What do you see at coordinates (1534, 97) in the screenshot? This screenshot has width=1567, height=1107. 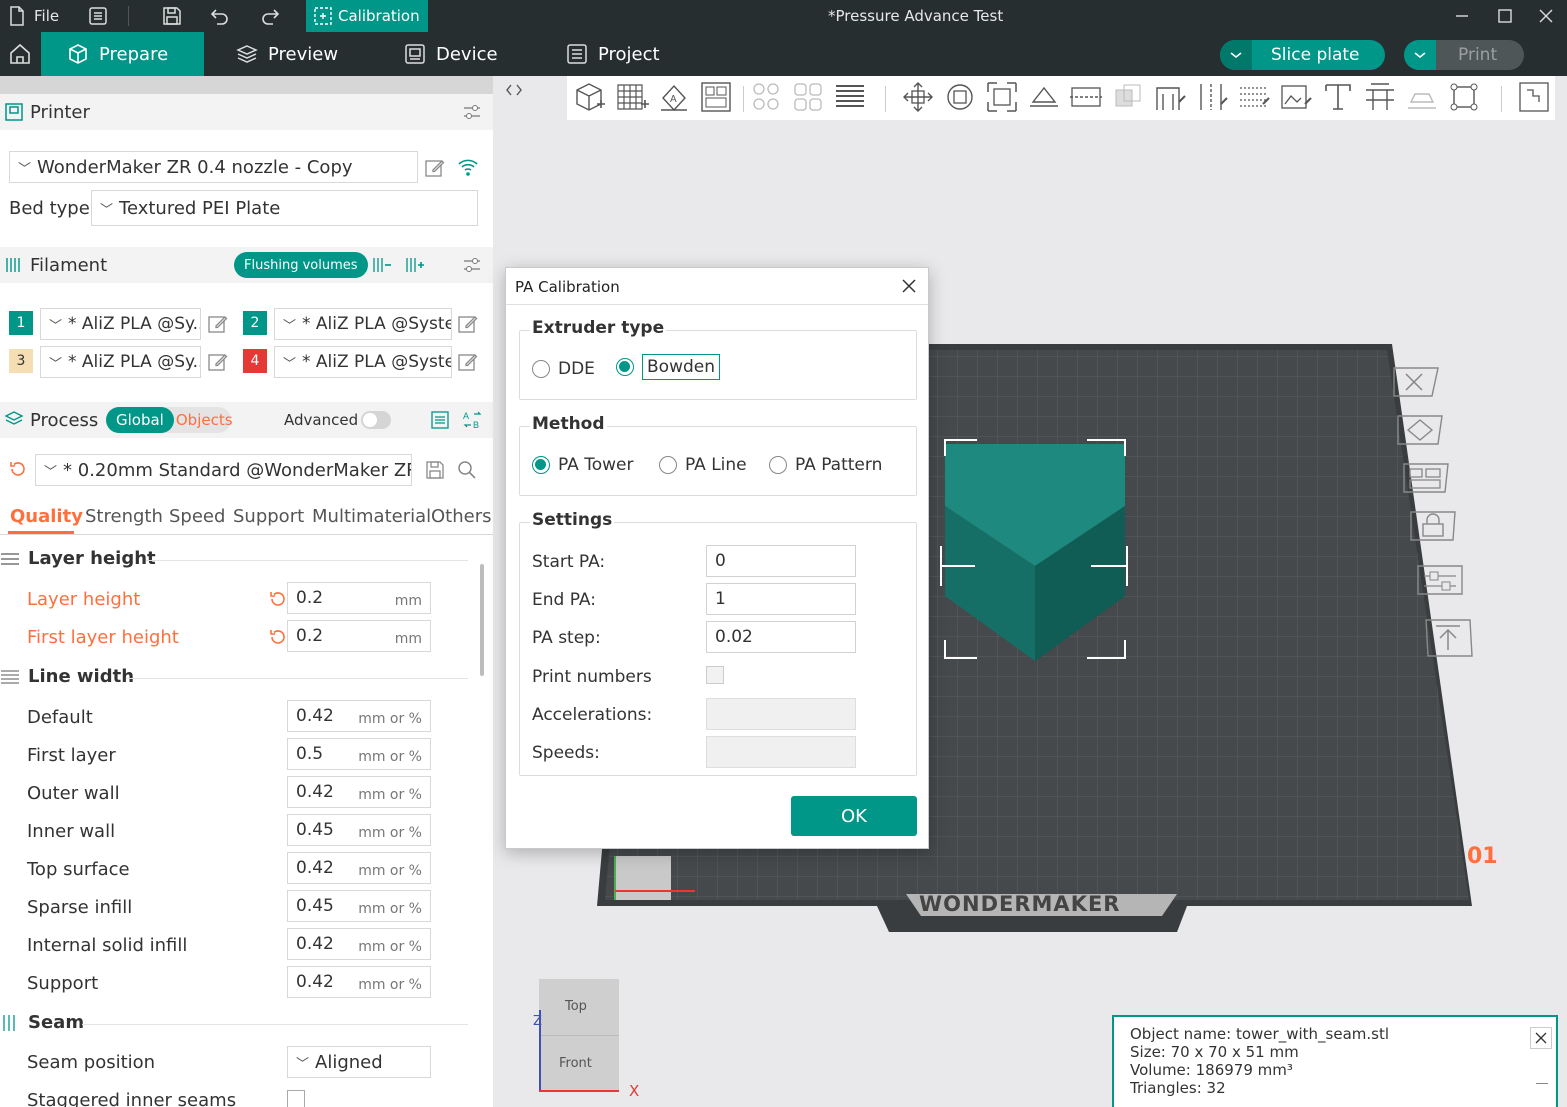 I see `plate-split-icon` at bounding box center [1534, 97].